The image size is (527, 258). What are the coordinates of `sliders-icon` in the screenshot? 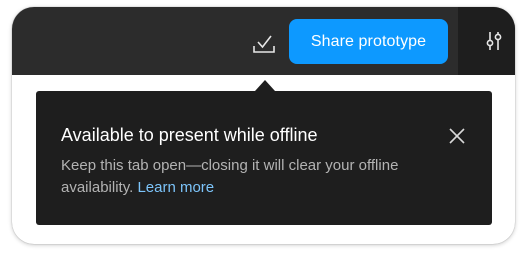 It's located at (494, 41).